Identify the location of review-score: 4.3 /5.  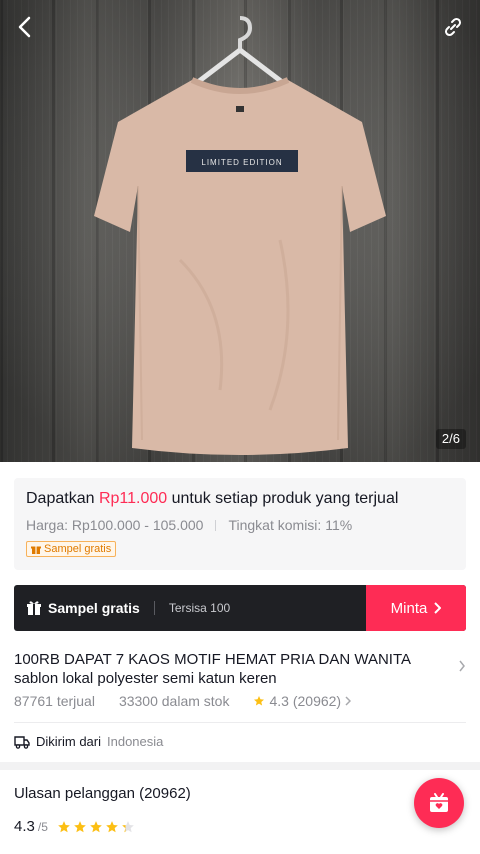
(74, 826).